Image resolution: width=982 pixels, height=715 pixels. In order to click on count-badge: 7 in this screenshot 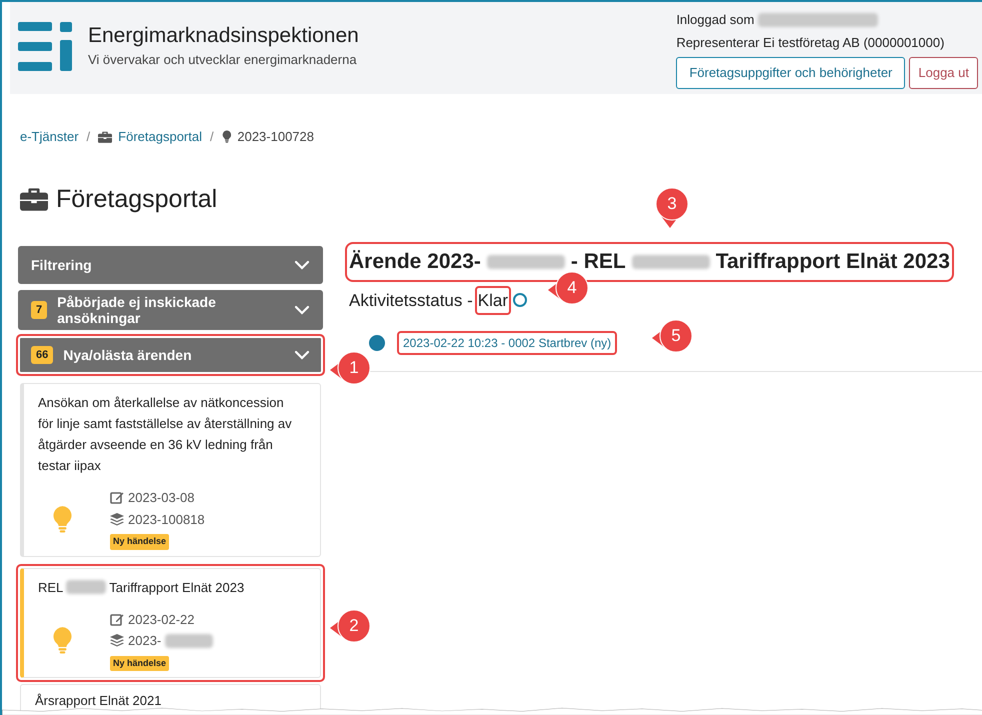, I will do `click(39, 310)`.